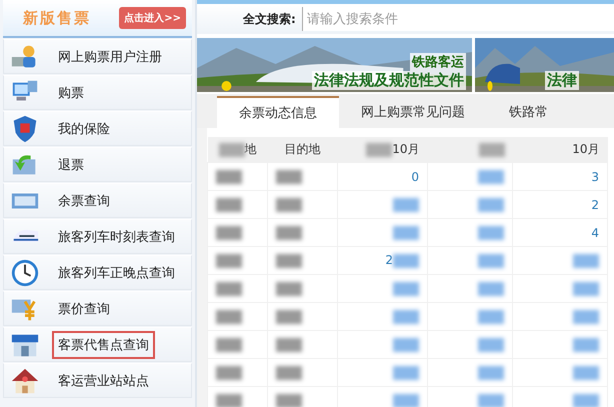  What do you see at coordinates (250, 149) in the screenshot?
I see `column-header: 地` at bounding box center [250, 149].